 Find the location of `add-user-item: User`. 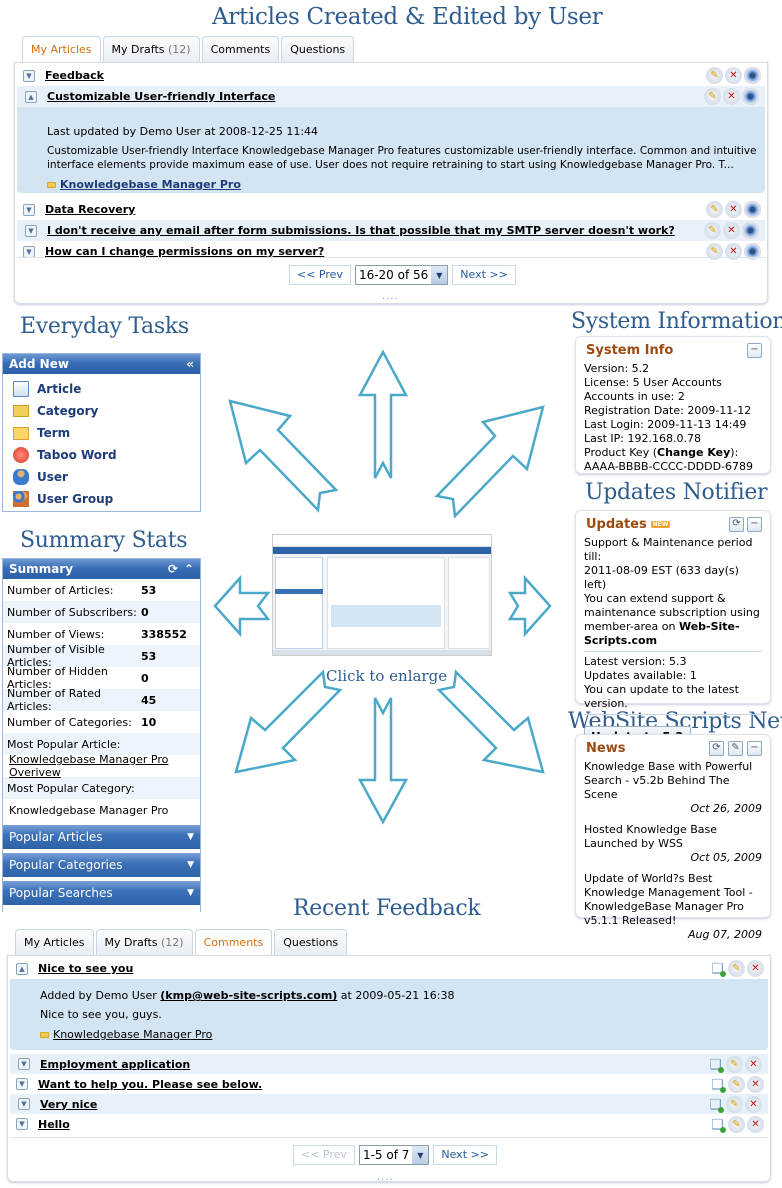

add-user-item: User is located at coordinates (101, 477).